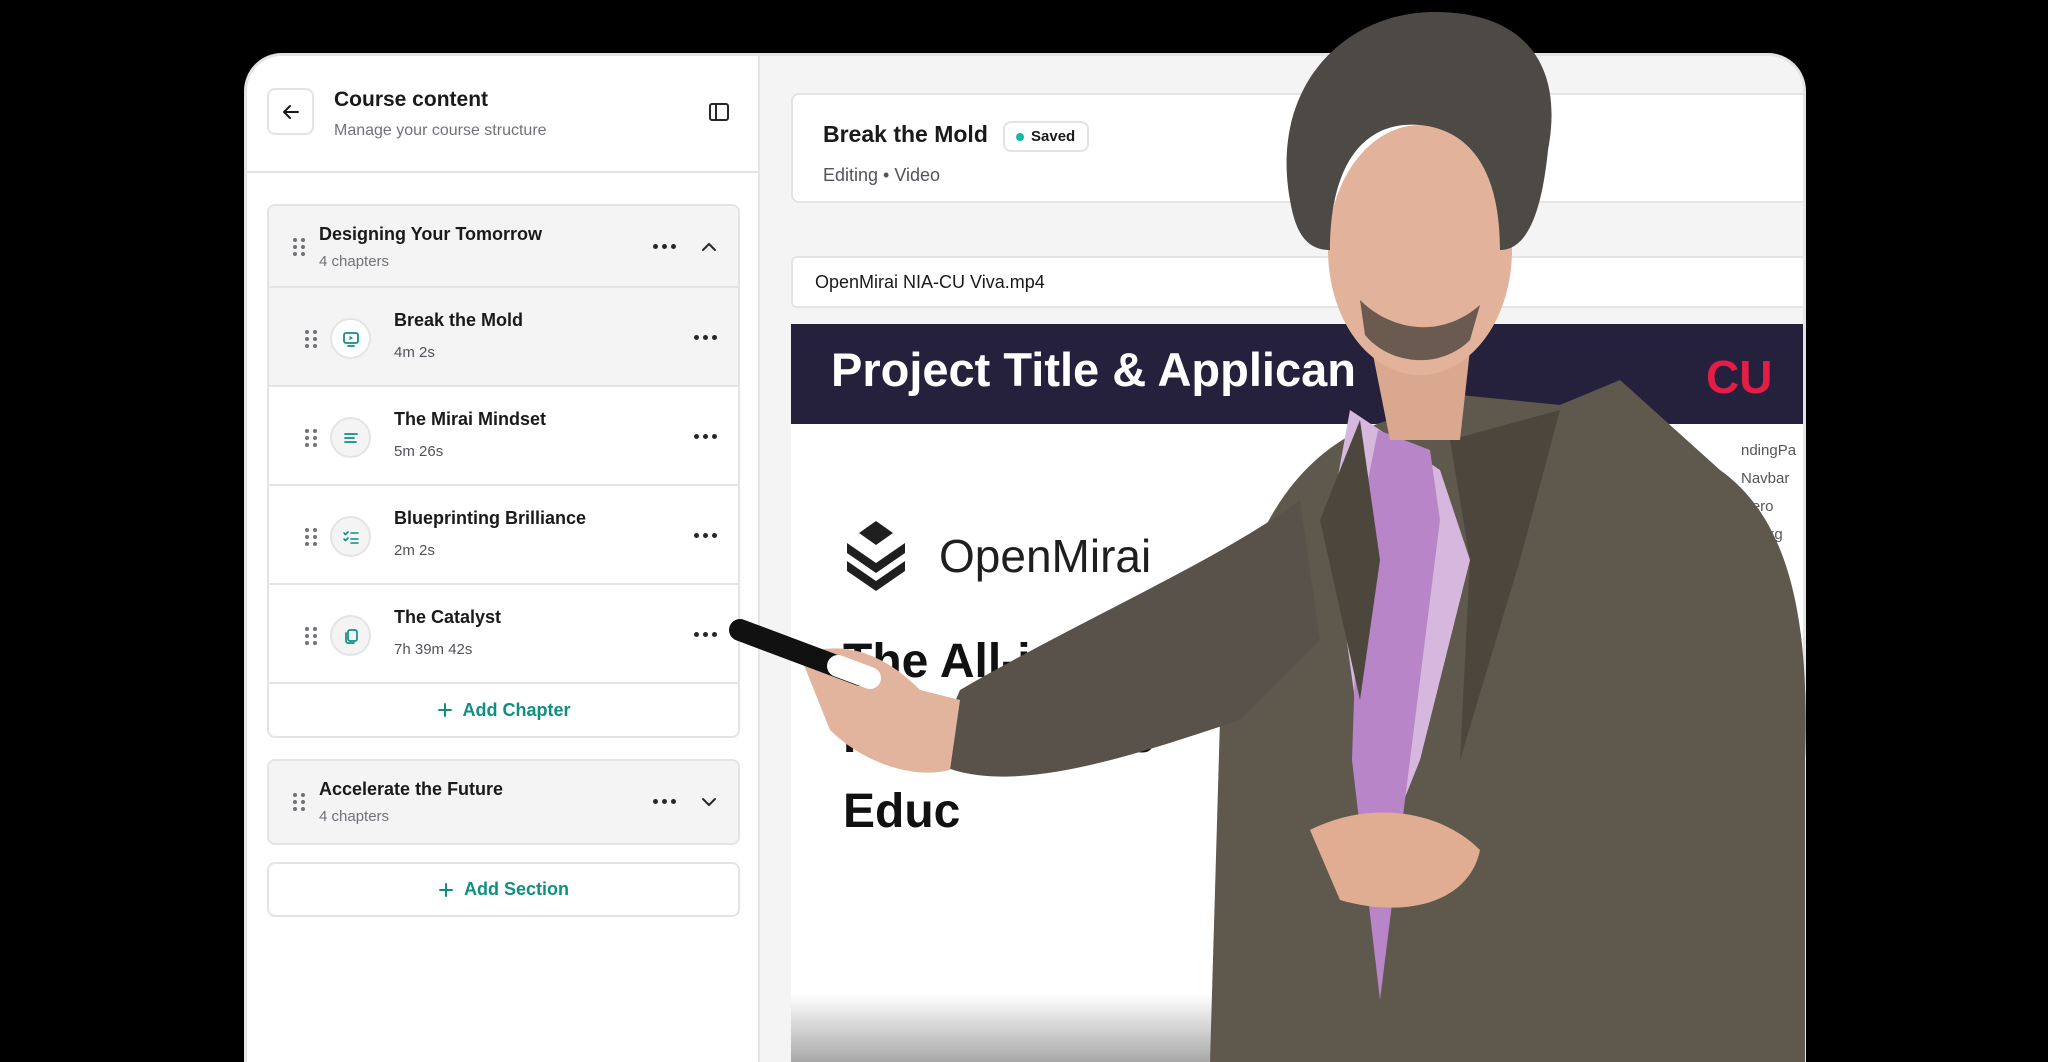  I want to click on slide-side-item: ndingPa, so click(1769, 450).